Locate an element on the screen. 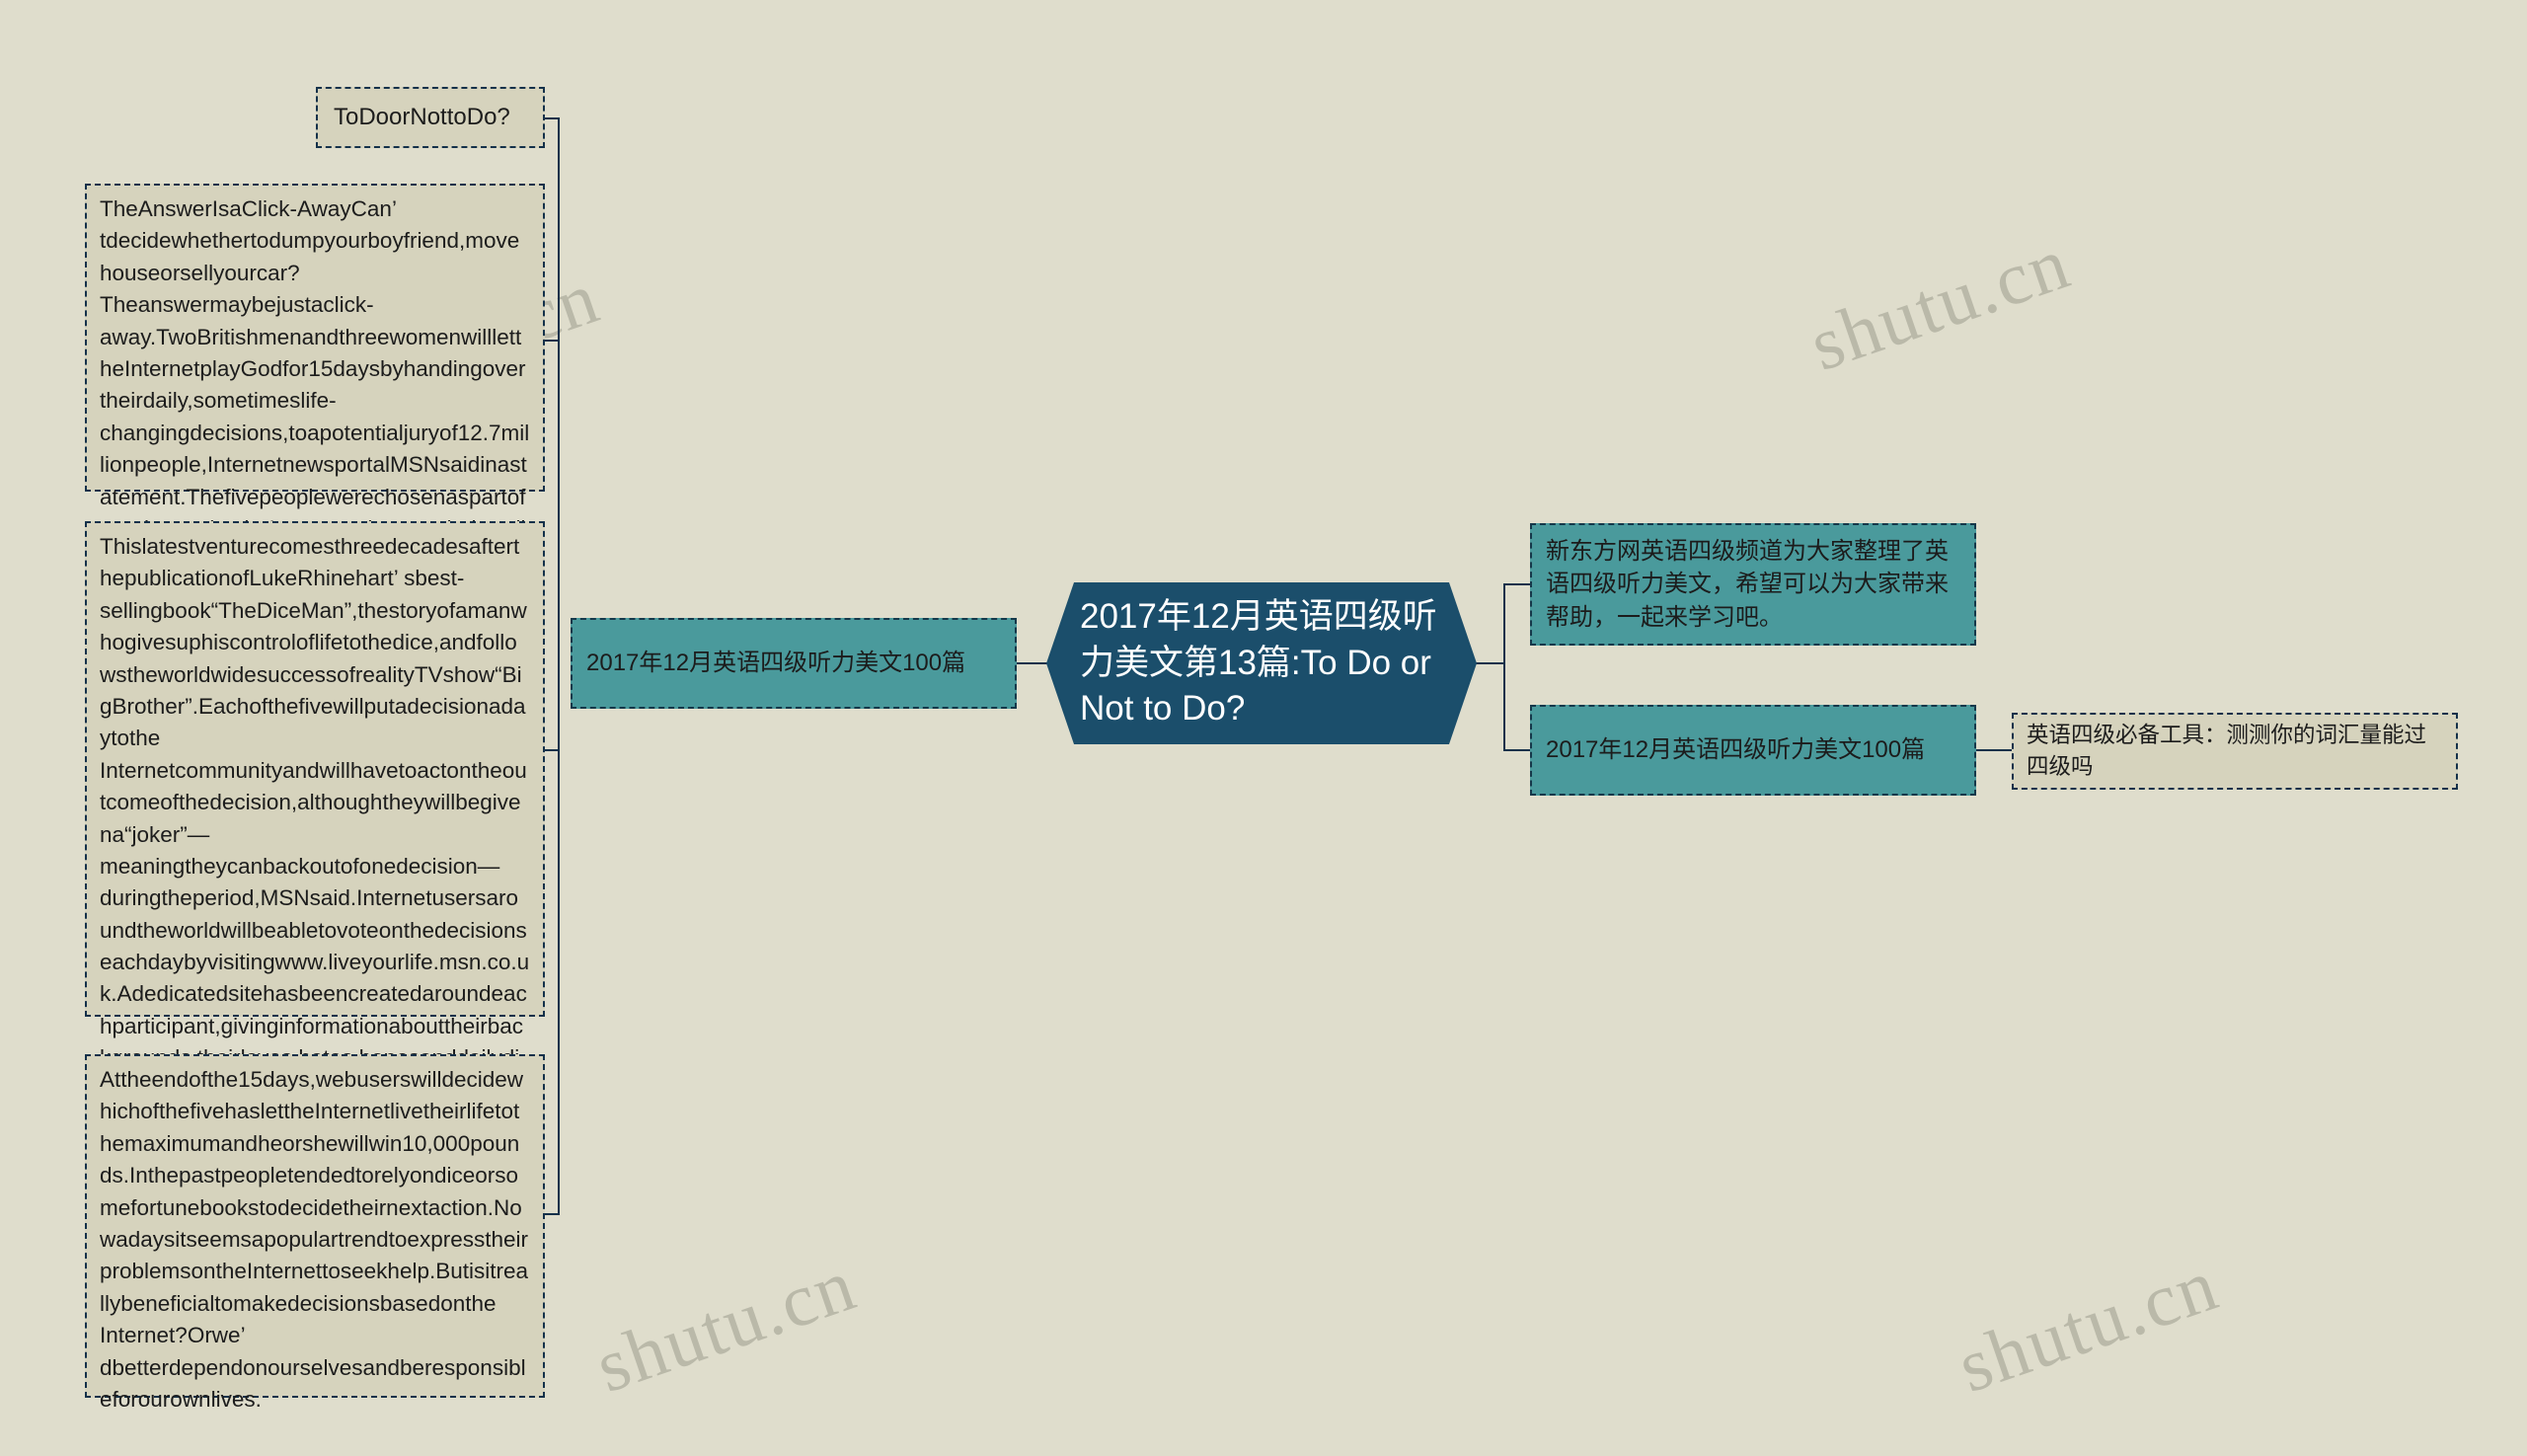 The width and height of the screenshot is (2527, 1456). branch-right-listening-essays-label: 2017年12月英语四级听力美文100篇 is located at coordinates (1736, 750).